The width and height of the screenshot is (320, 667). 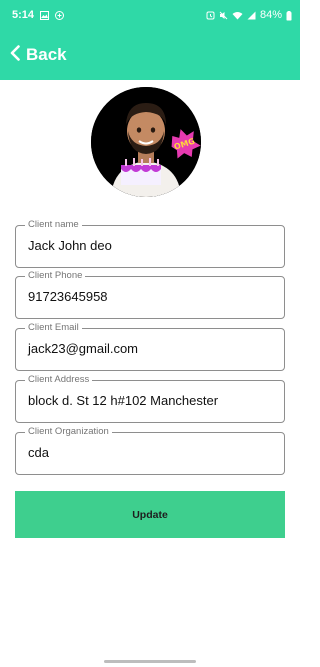 I want to click on client-email-field: Client Email jack23@gmail.com, so click(x=150, y=346).